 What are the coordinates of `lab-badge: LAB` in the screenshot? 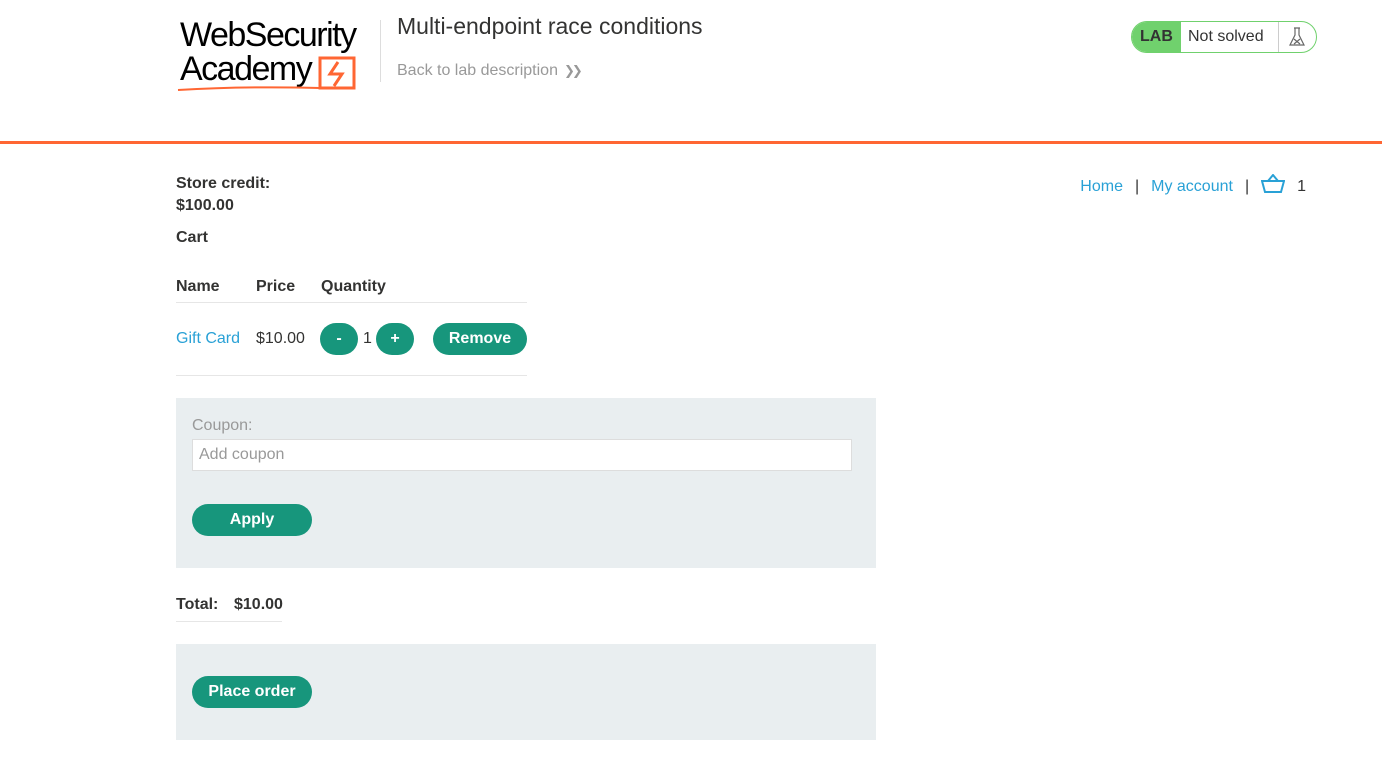 It's located at (1156, 37).